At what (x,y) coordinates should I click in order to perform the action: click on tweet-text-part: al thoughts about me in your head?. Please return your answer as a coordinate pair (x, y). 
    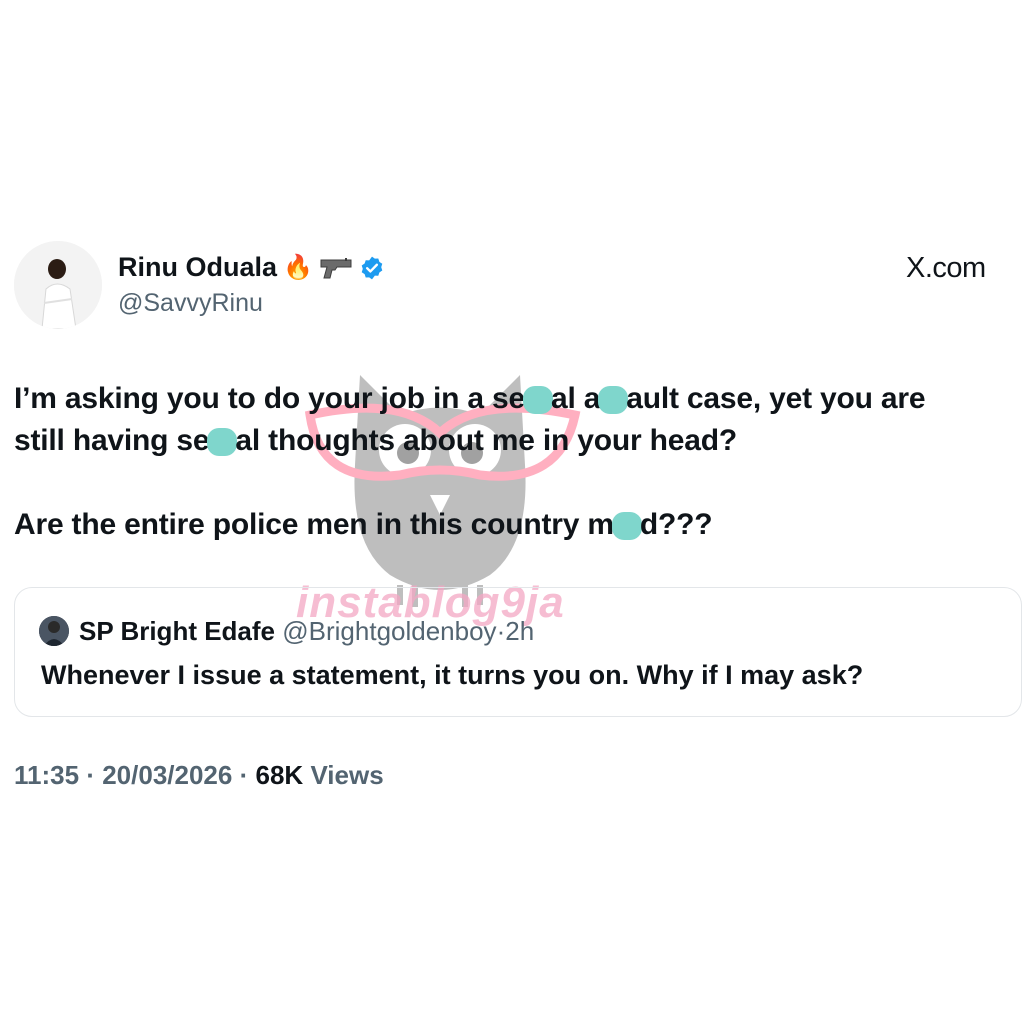
    Looking at the image, I should click on (486, 440).